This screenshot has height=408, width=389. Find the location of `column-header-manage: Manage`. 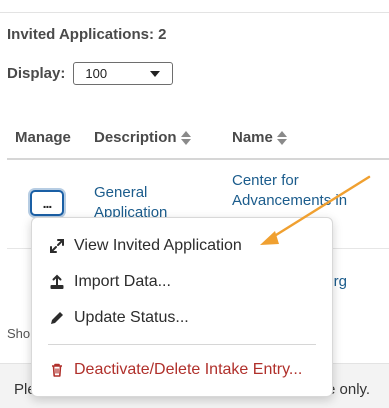

column-header-manage: Manage is located at coordinates (43, 137).